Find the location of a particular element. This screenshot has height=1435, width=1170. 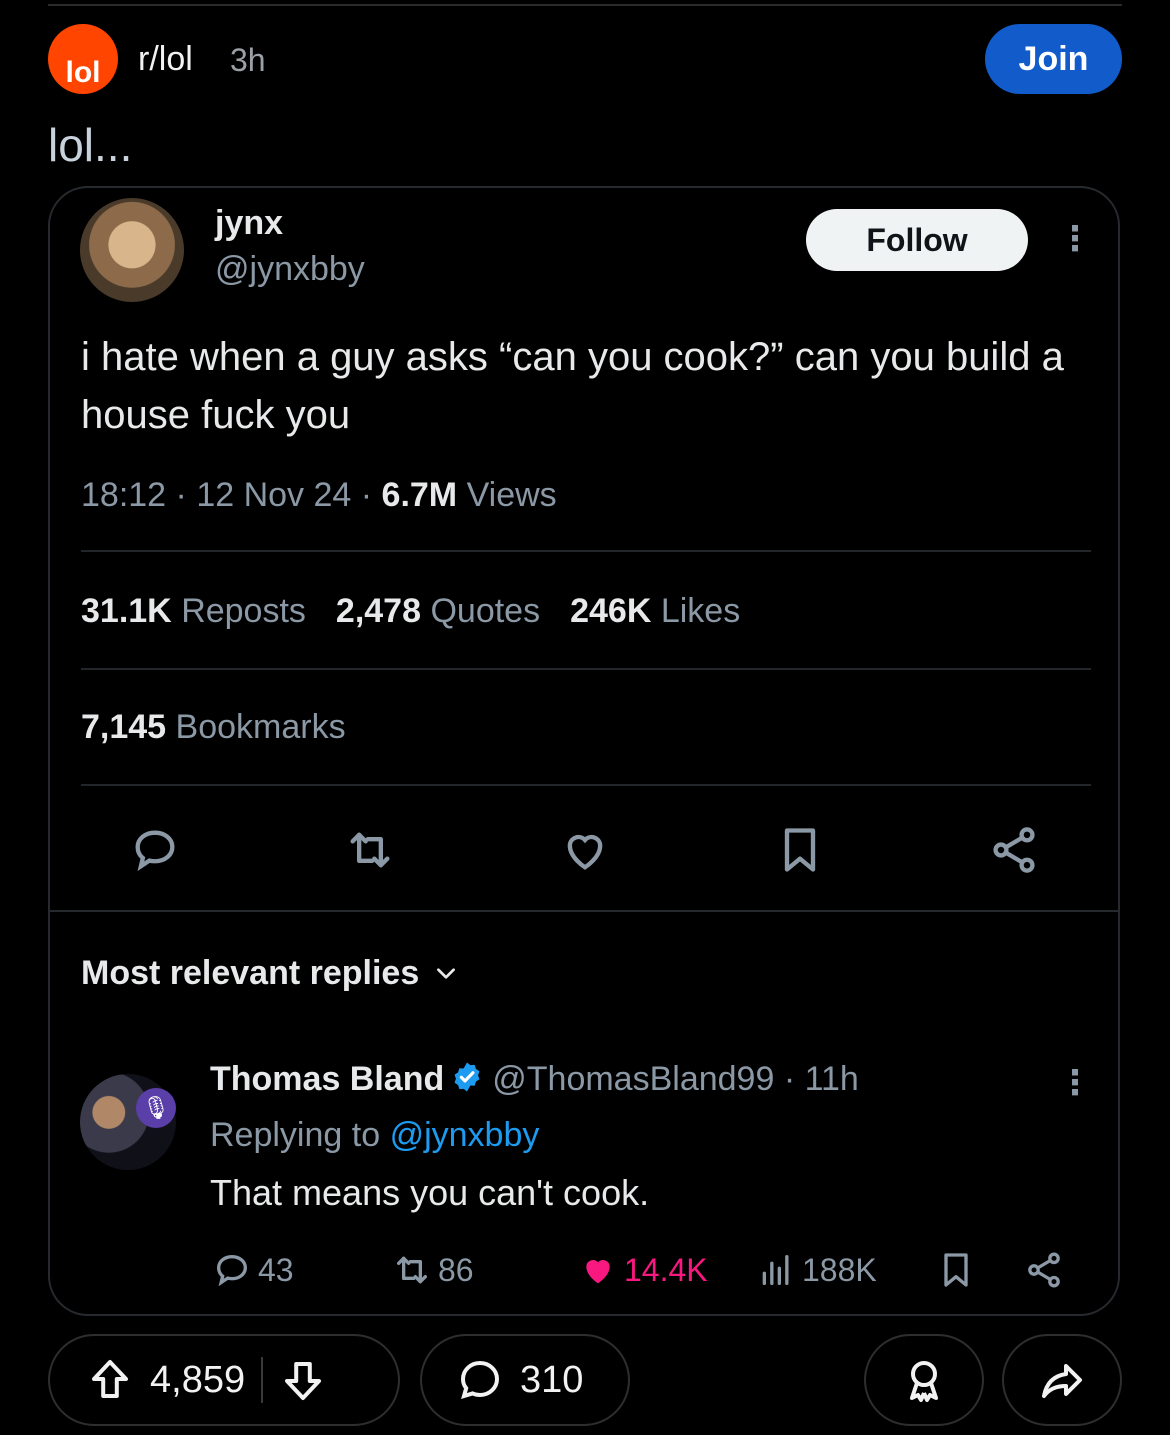

top-divider is located at coordinates (585, 5).